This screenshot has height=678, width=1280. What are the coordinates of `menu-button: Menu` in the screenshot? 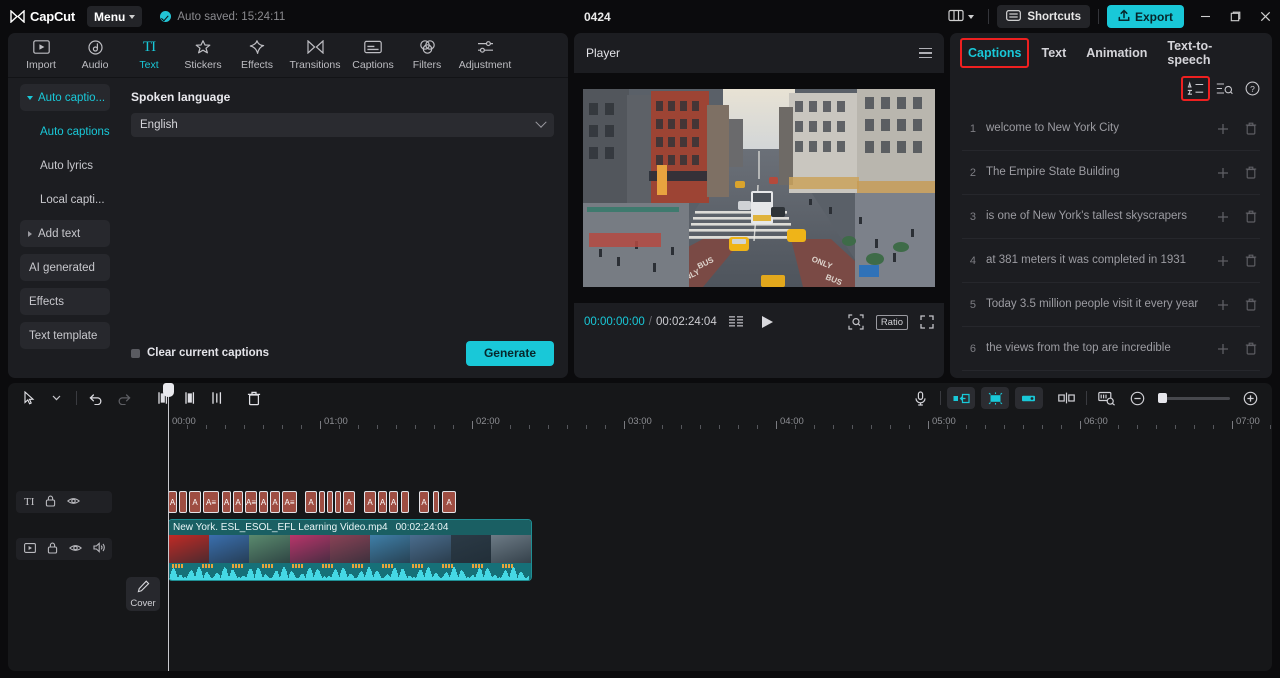 It's located at (115, 16).